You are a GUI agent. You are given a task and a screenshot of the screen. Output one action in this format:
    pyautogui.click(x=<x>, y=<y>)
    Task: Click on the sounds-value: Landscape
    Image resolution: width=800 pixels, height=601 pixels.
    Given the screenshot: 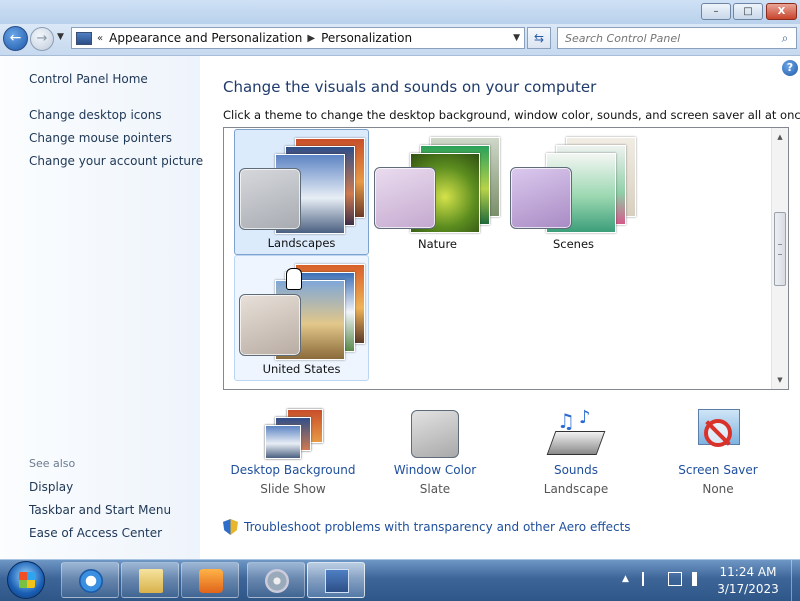 What is the action you would take?
    pyautogui.click(x=576, y=489)
    